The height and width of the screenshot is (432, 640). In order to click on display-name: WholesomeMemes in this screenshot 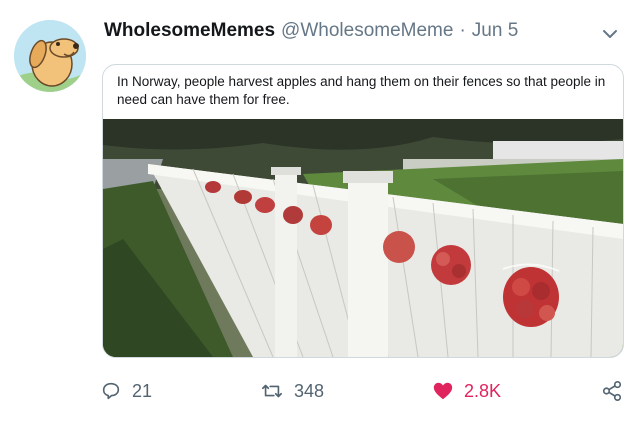, I will do `click(189, 31)`.